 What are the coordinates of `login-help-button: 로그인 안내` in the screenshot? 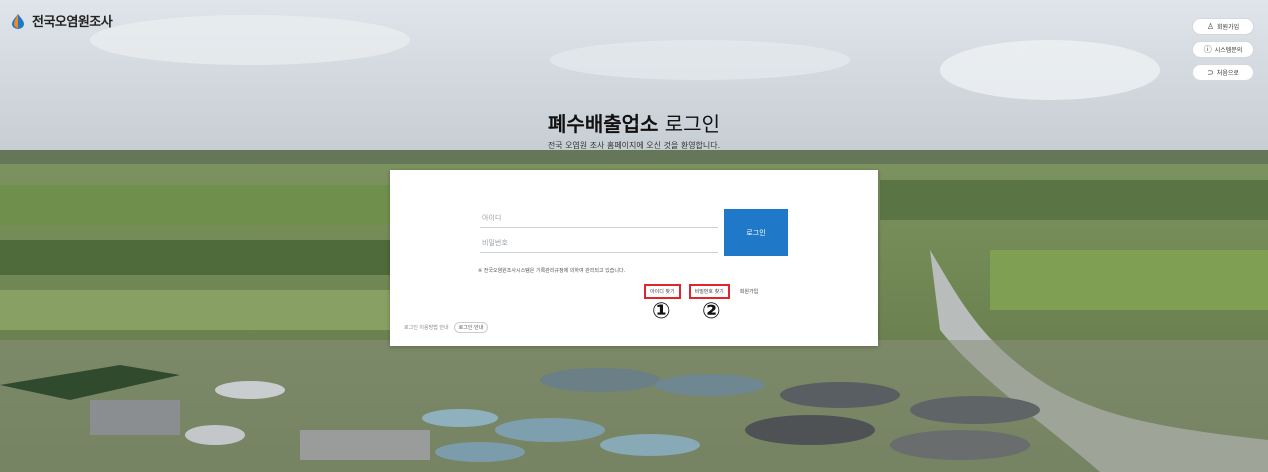 It's located at (471, 327).